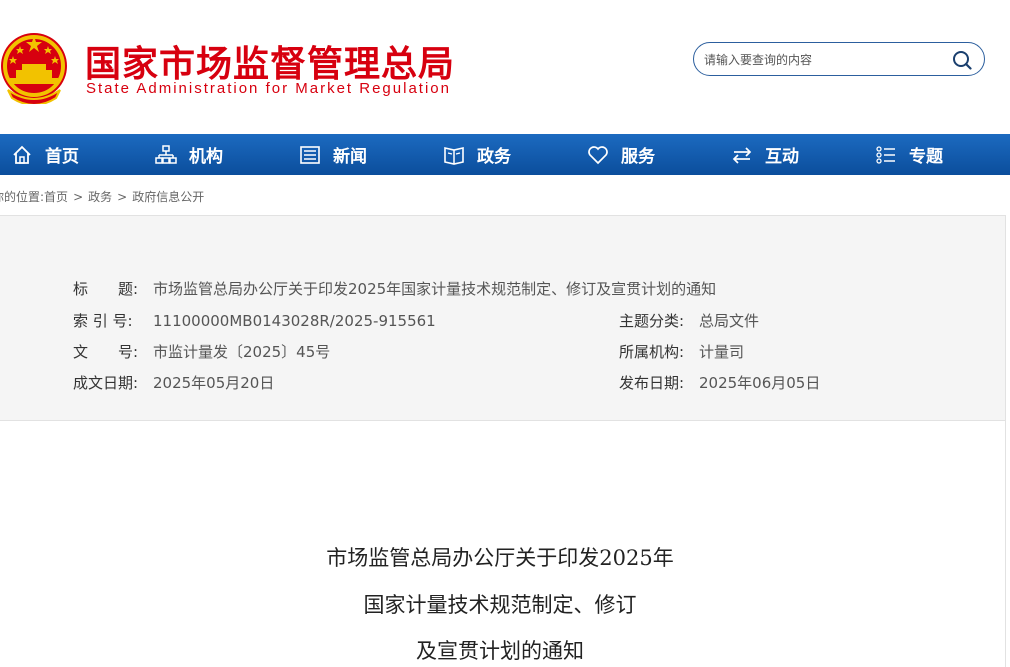  I want to click on nav-label-home: 首页, so click(62, 157).